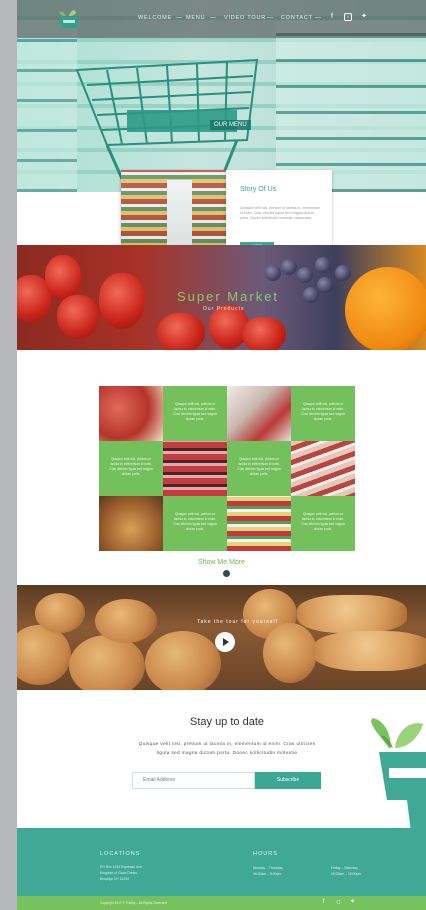  Describe the element at coordinates (195, 468) in the screenshot. I see `grid-image-meat-counter` at that location.